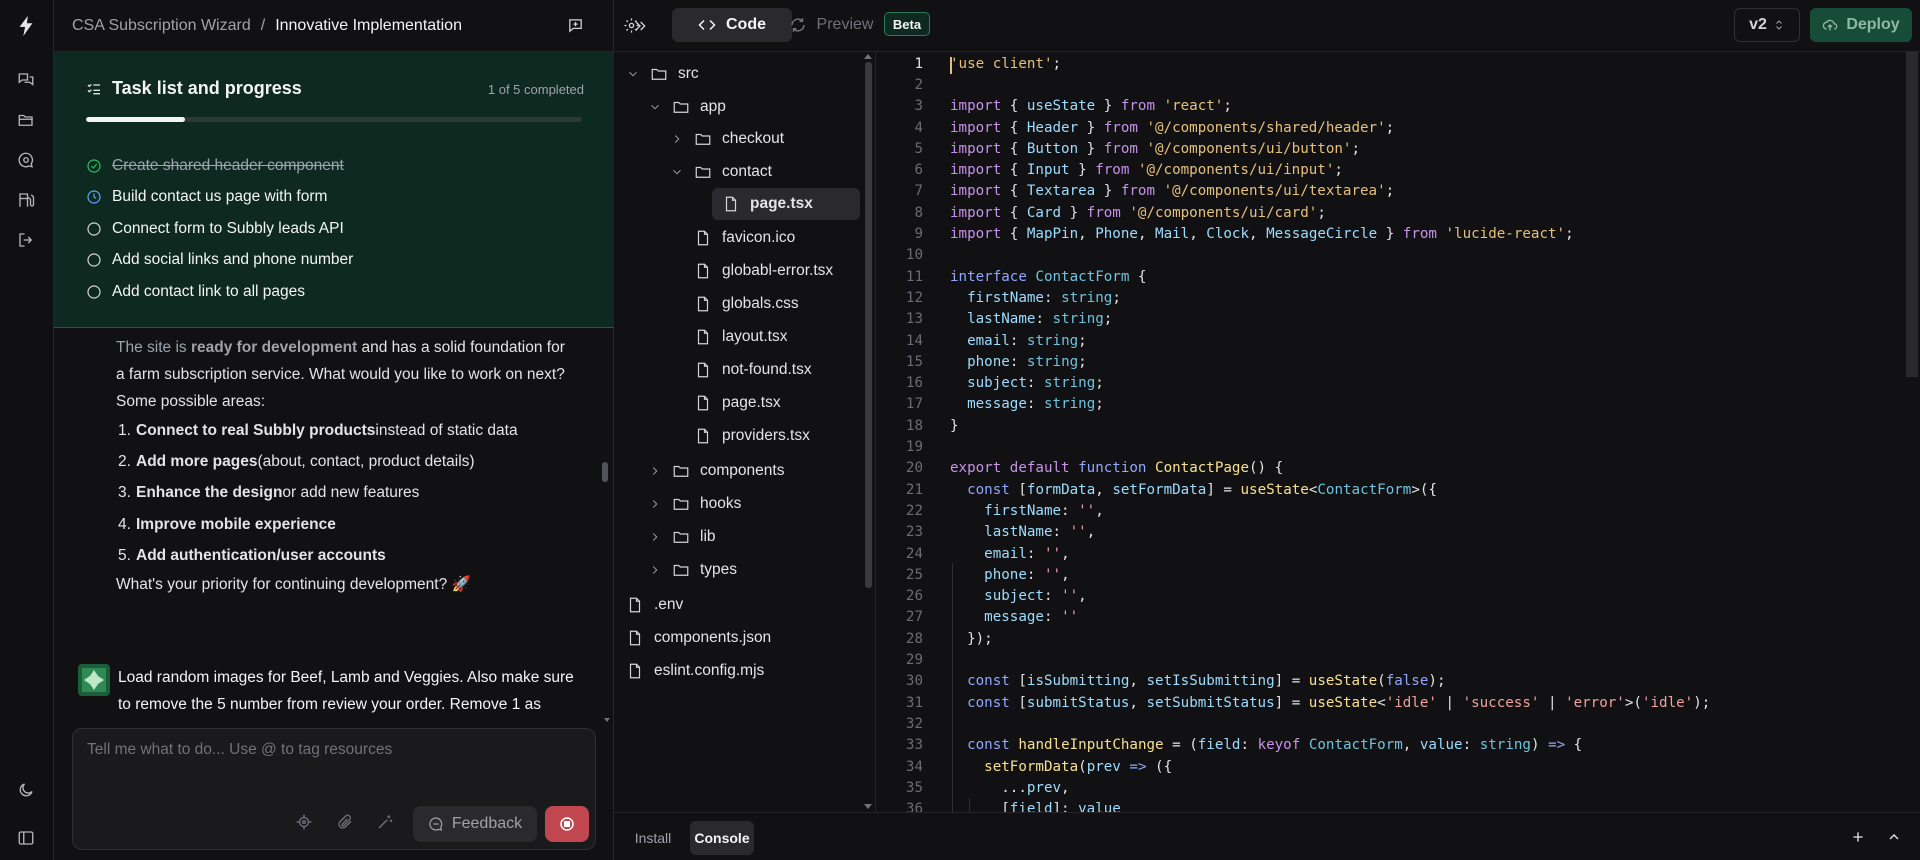 Image resolution: width=1920 pixels, height=860 pixels. Describe the element at coordinates (914, 276) in the screenshot. I see `line-number: 11` at that location.